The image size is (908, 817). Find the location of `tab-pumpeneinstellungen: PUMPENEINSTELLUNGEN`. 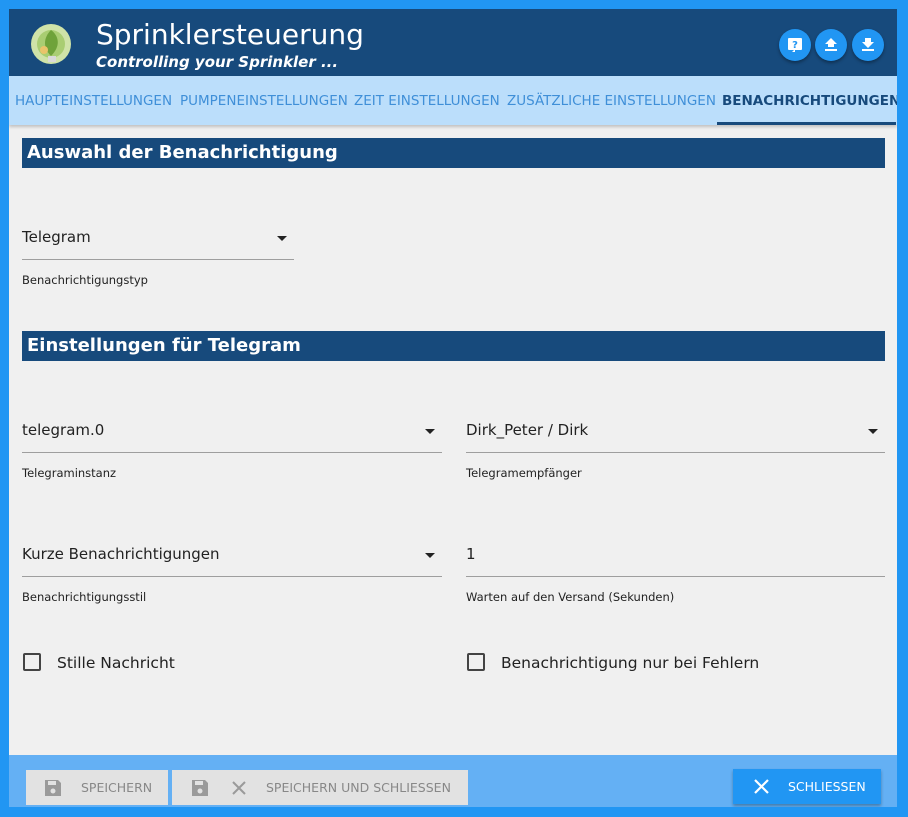

tab-pumpeneinstellungen: PUMPENEINSTELLUNGEN is located at coordinates (264, 100).